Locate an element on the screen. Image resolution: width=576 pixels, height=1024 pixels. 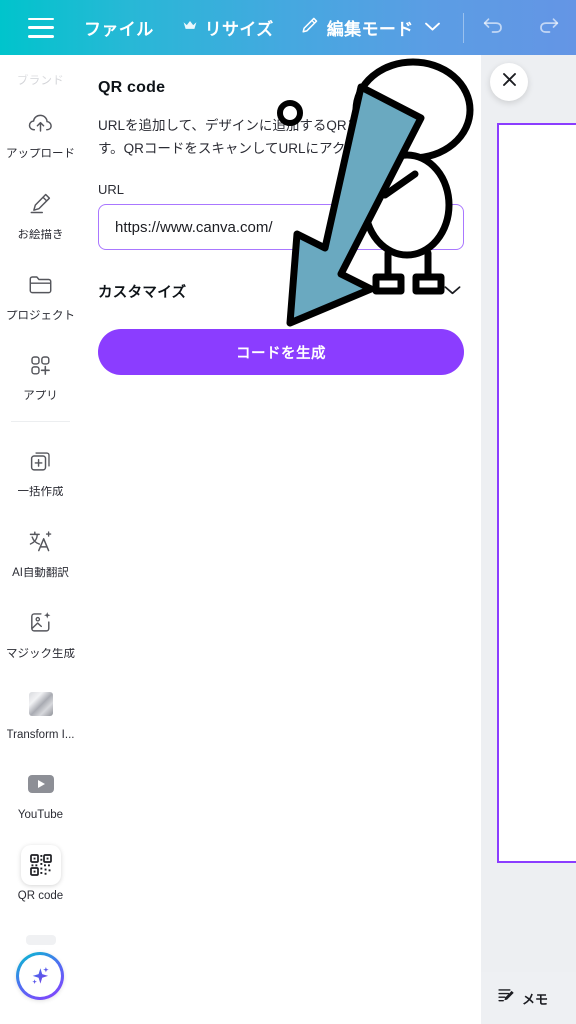
sidebar-item-label: プロジェクト is located at coordinates (40, 315).